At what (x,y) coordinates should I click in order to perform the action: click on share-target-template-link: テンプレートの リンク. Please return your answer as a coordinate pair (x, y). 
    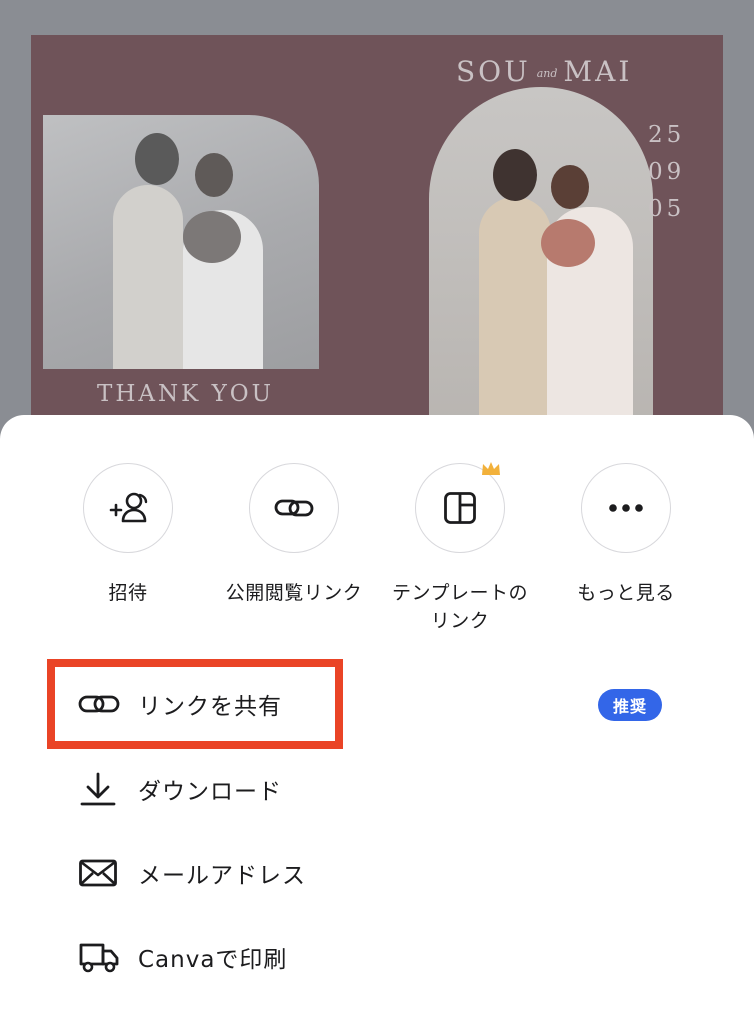
    Looking at the image, I should click on (460, 548).